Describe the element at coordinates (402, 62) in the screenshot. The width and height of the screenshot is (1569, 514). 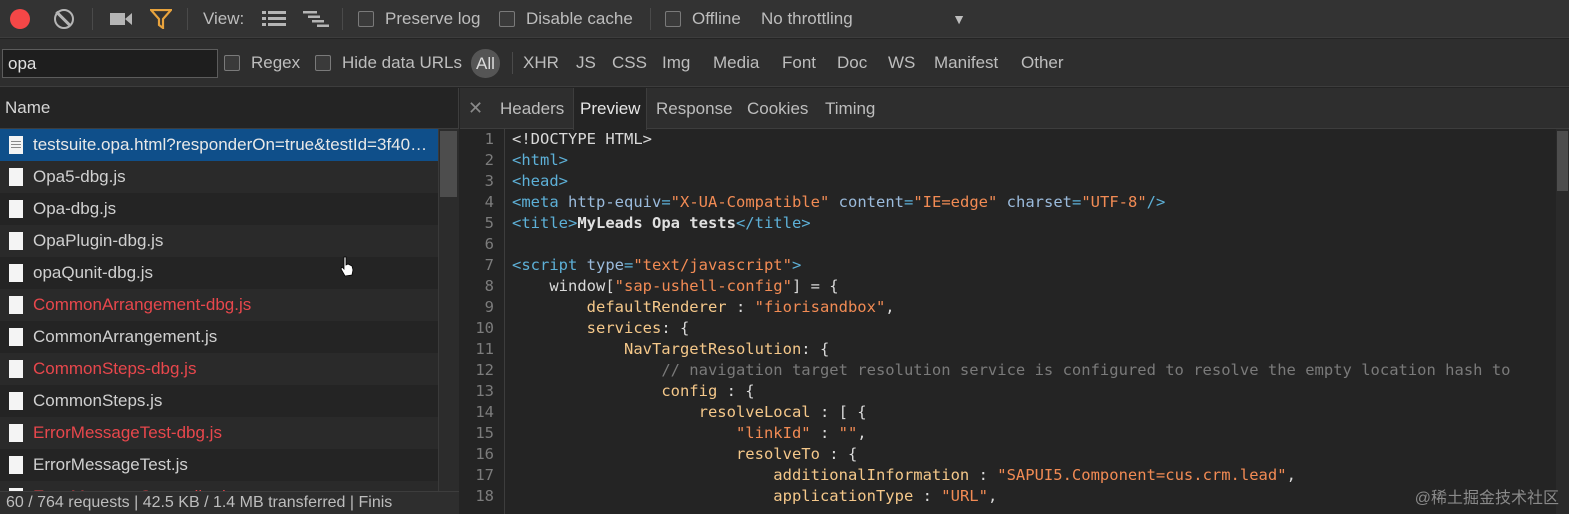
I see `hide-data-urls-label: Hide data URLs` at that location.